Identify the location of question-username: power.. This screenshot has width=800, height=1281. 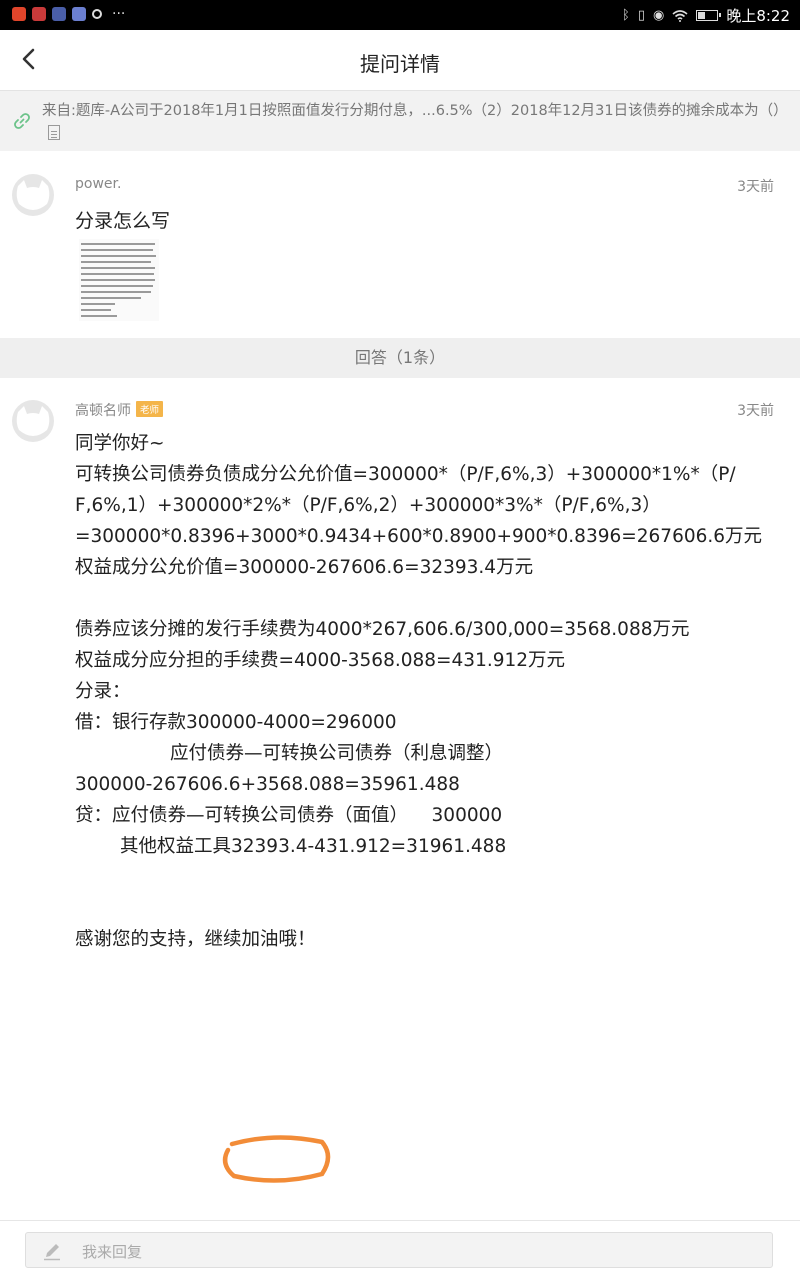
(98, 184).